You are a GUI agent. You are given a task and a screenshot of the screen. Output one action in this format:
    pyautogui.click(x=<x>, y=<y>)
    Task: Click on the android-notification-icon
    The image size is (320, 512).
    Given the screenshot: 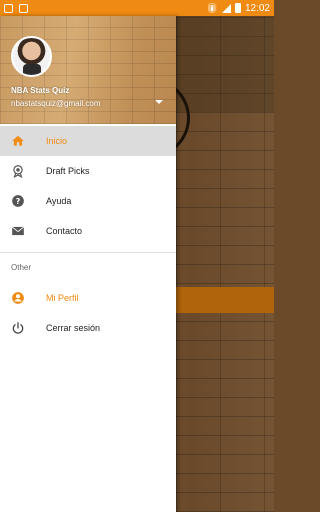 What is the action you would take?
    pyautogui.click(x=8, y=8)
    